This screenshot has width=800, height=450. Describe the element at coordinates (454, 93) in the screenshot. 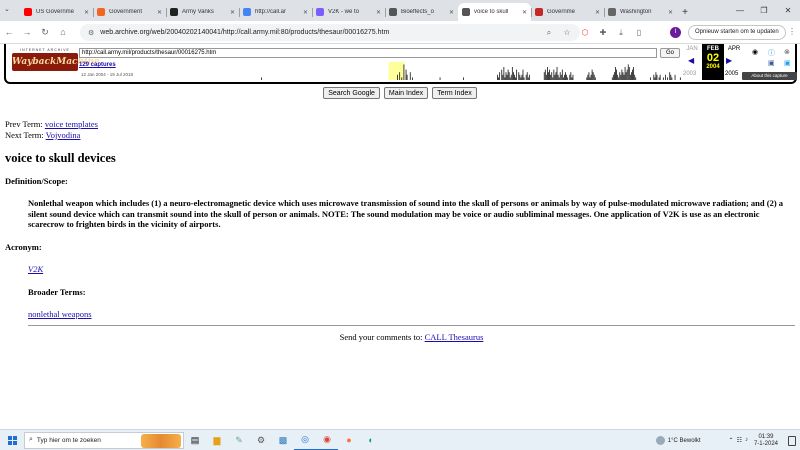

I see `term-index-button: Term Index` at that location.